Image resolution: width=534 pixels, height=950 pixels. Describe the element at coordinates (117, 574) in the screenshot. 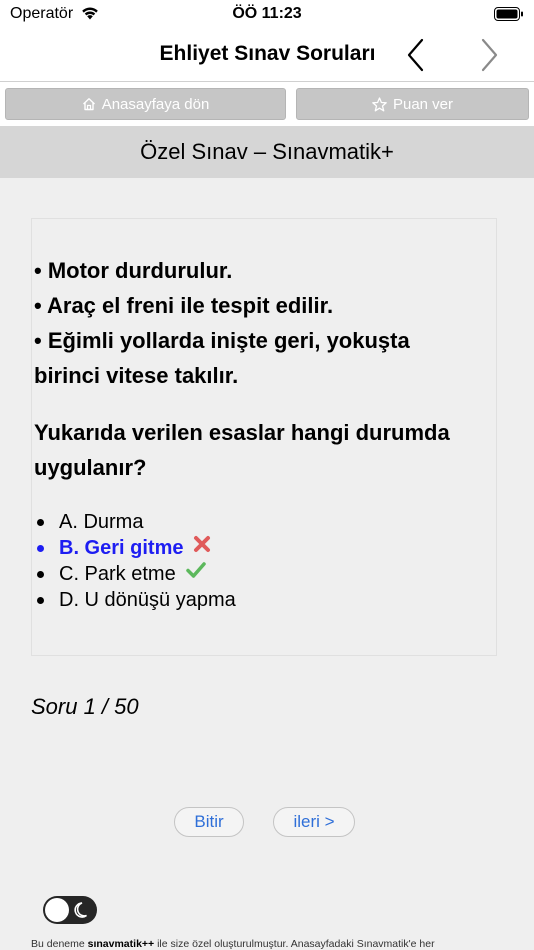

I see `option-c-label: C. Park etme` at that location.